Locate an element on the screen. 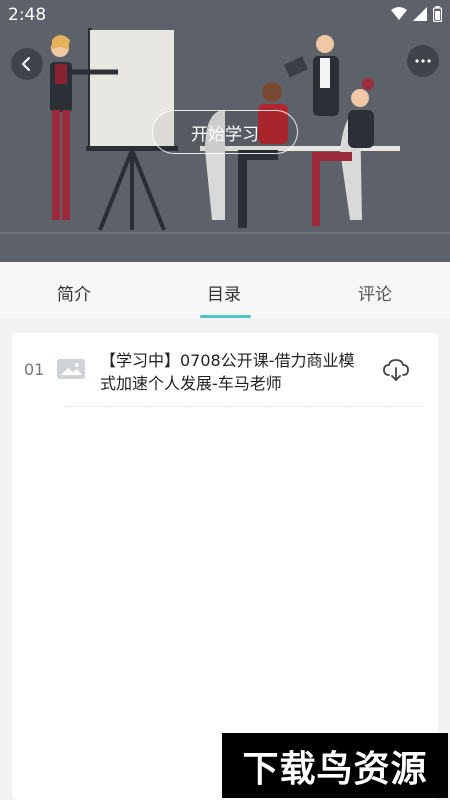  status-icons is located at coordinates (416, 14).